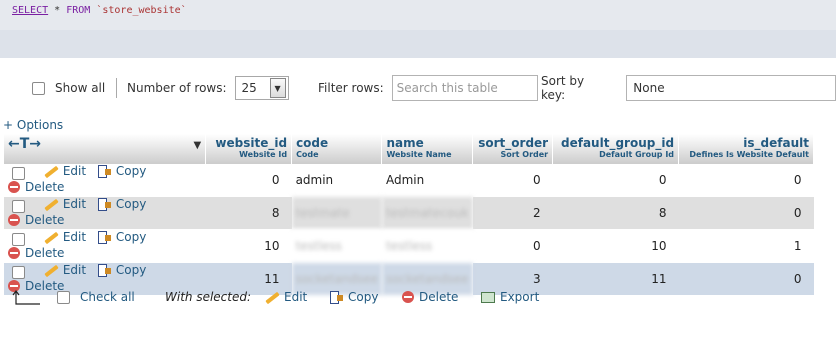  What do you see at coordinates (427, 180) in the screenshot?
I see `cell-name: Admin` at bounding box center [427, 180].